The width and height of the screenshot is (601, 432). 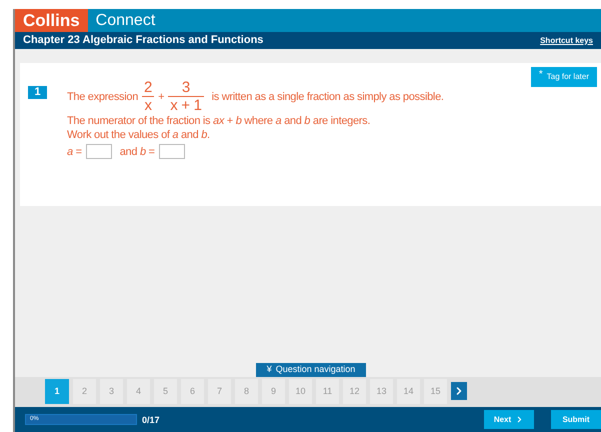 What do you see at coordinates (37, 92) in the screenshot?
I see `question-number: 1` at bounding box center [37, 92].